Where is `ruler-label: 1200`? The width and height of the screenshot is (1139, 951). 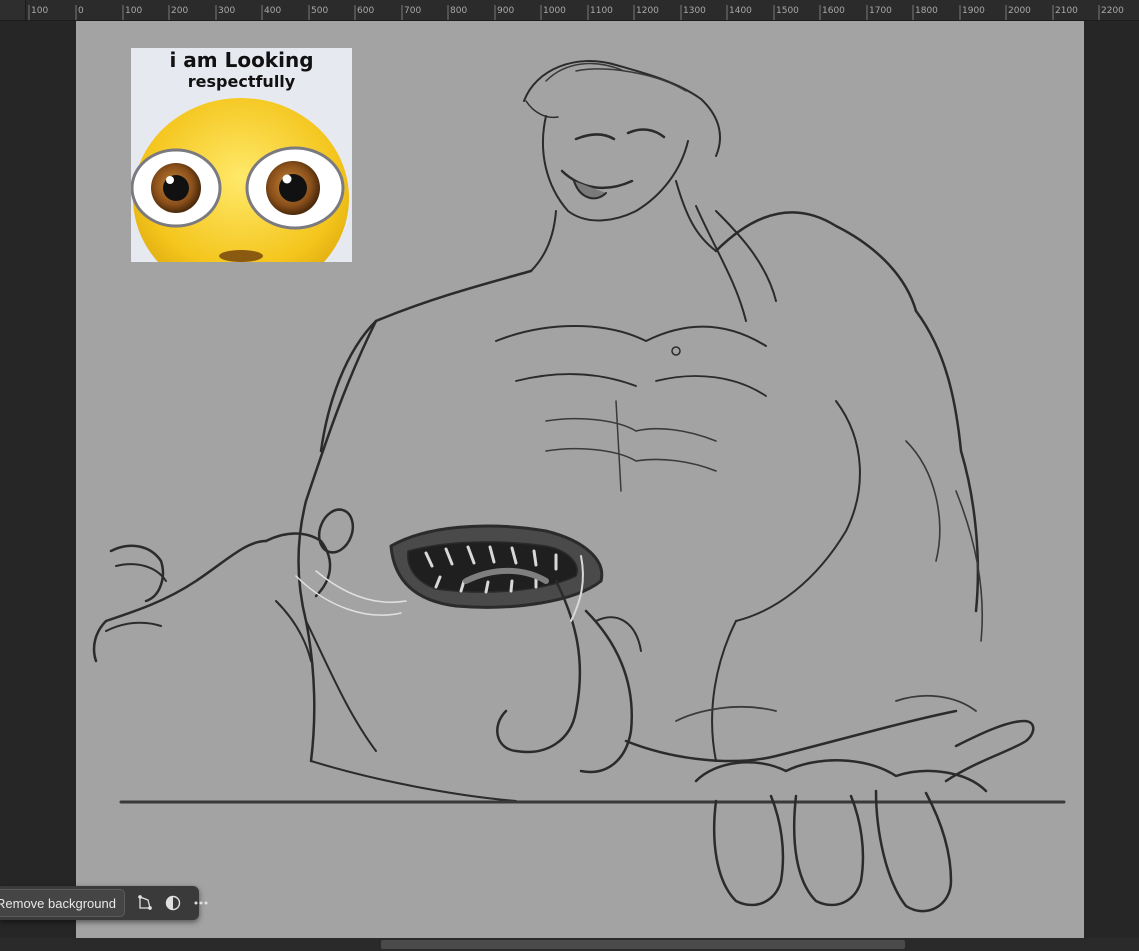 ruler-label: 1200 is located at coordinates (647, 11).